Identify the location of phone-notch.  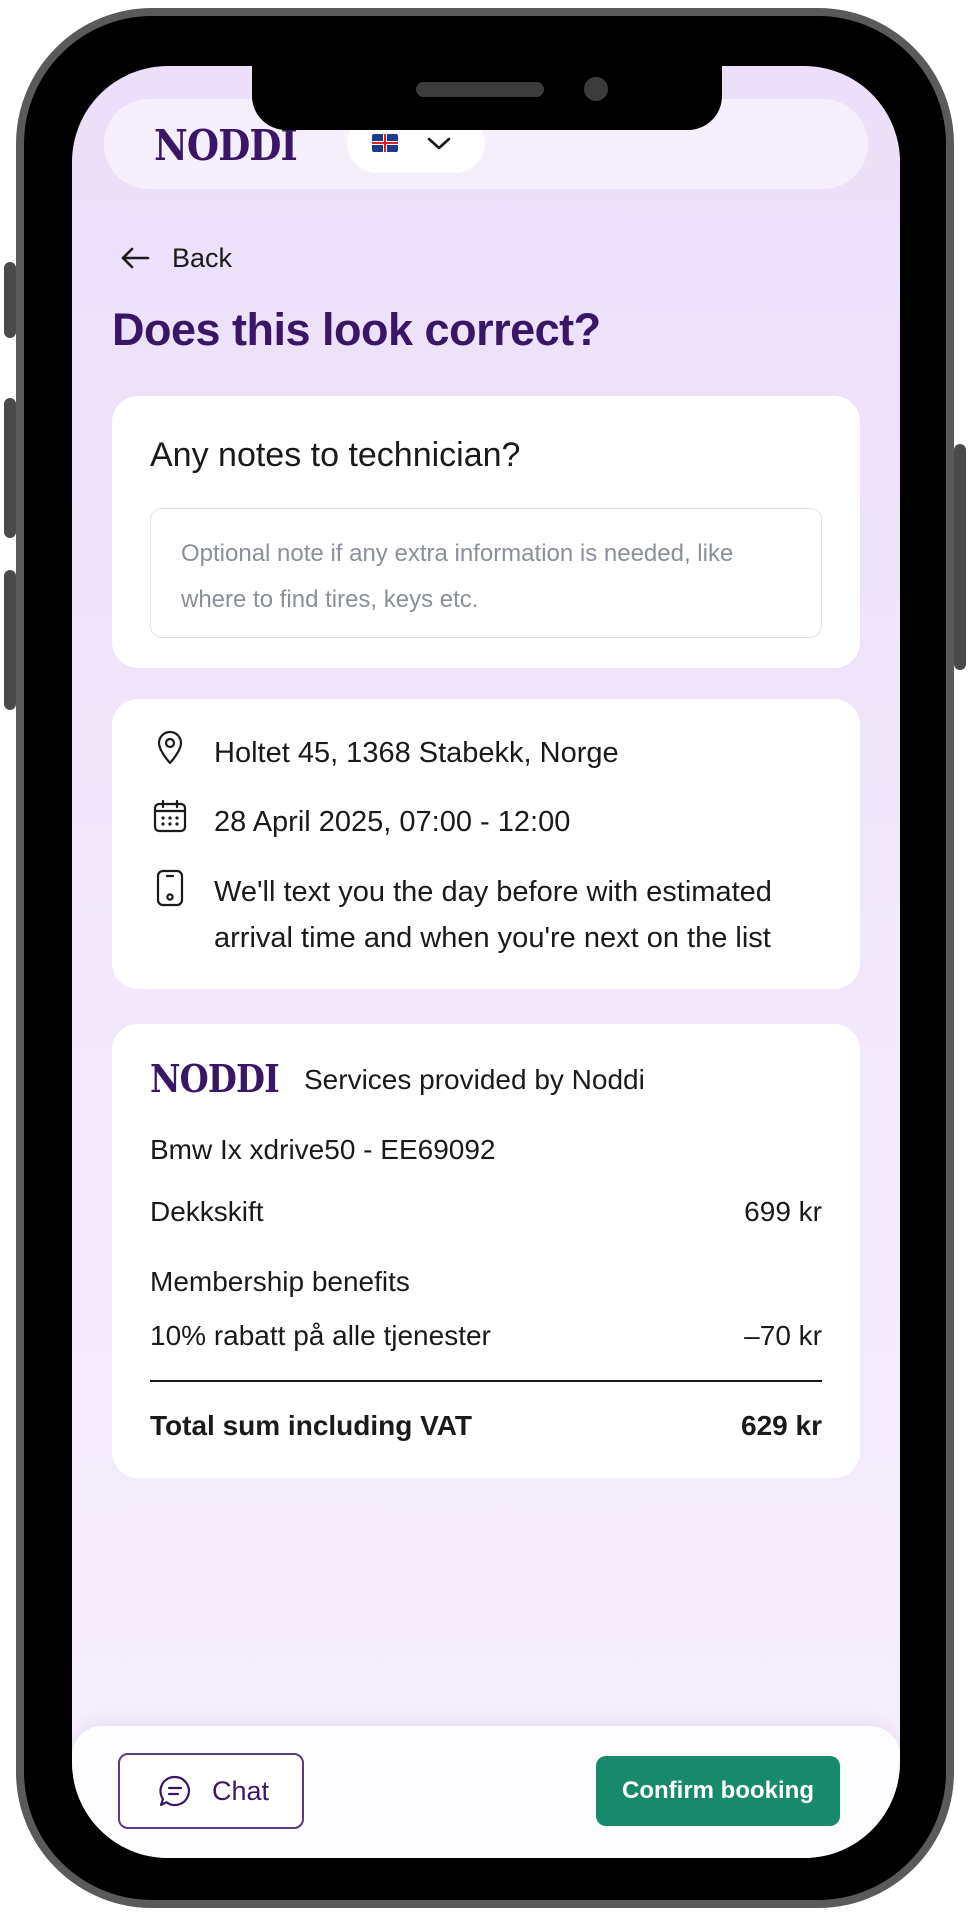
(487, 98).